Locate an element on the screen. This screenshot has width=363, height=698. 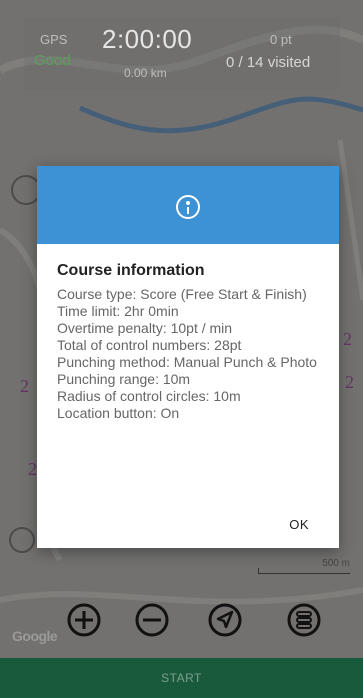
list-circle-icon is located at coordinates (304, 620).